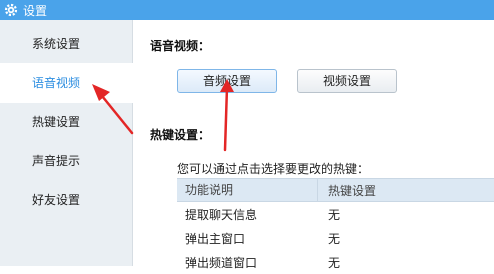 This screenshot has width=494, height=274. What do you see at coordinates (113, 109) in the screenshot?
I see `annotation-arrow-sidebar` at bounding box center [113, 109].